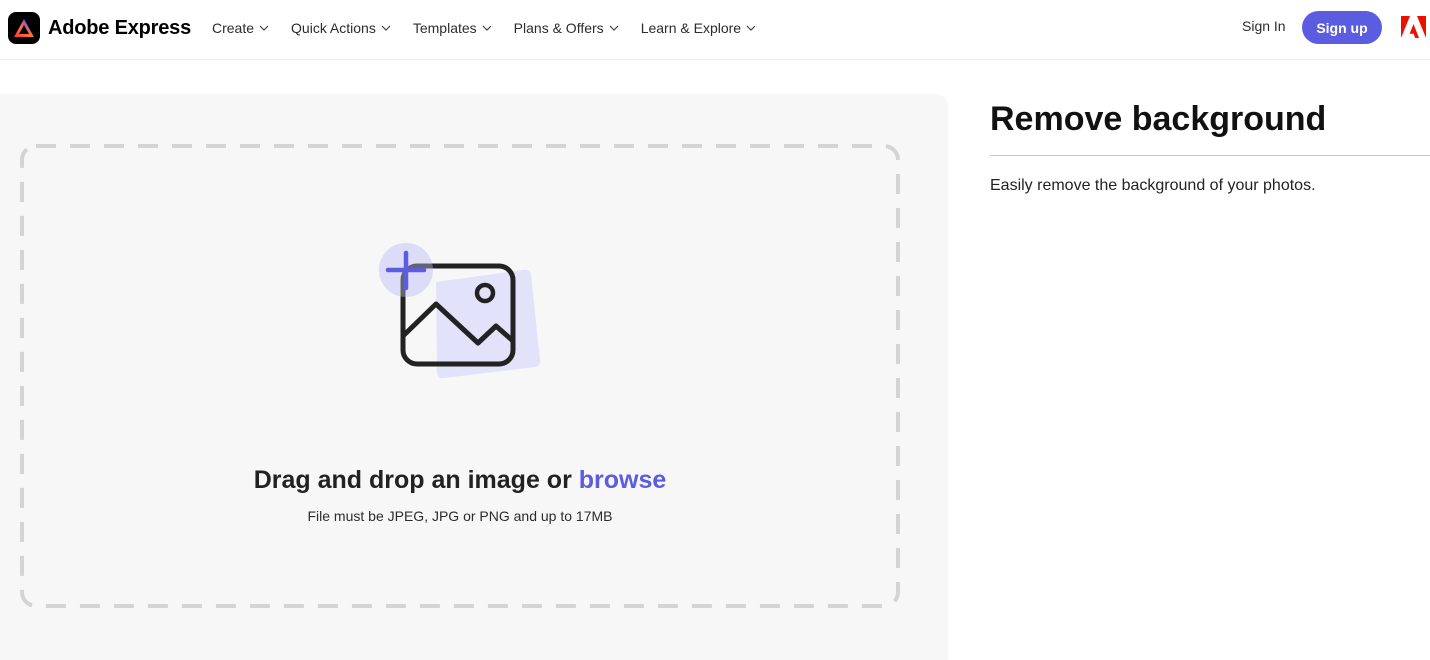 The width and height of the screenshot is (1430, 660). What do you see at coordinates (623, 480) in the screenshot?
I see `browse-link: browse` at bounding box center [623, 480].